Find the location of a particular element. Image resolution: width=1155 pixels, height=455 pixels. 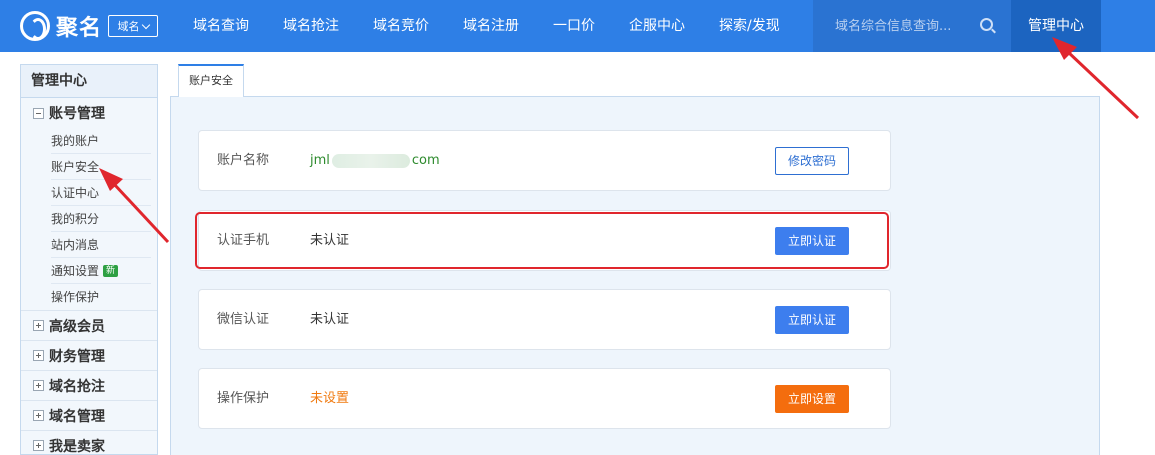

nav-explore: 探索/发现 is located at coordinates (749, 26).